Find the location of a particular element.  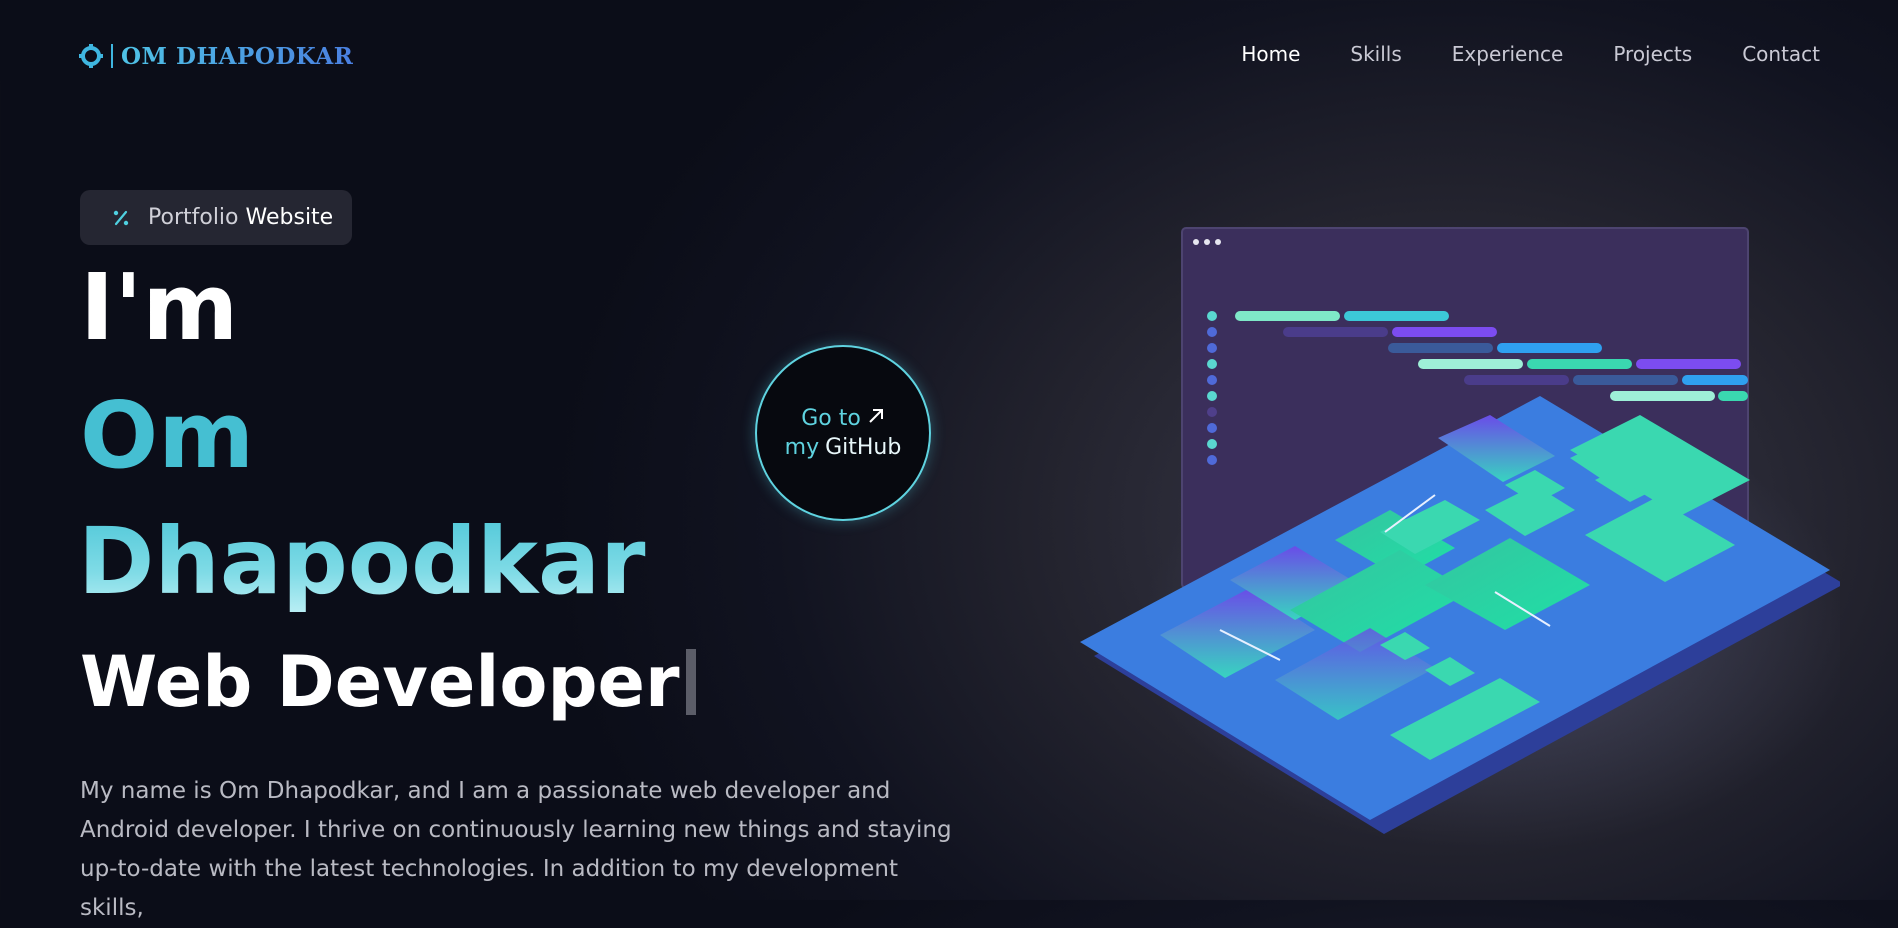

github-button-line1: Go to is located at coordinates (843, 418).